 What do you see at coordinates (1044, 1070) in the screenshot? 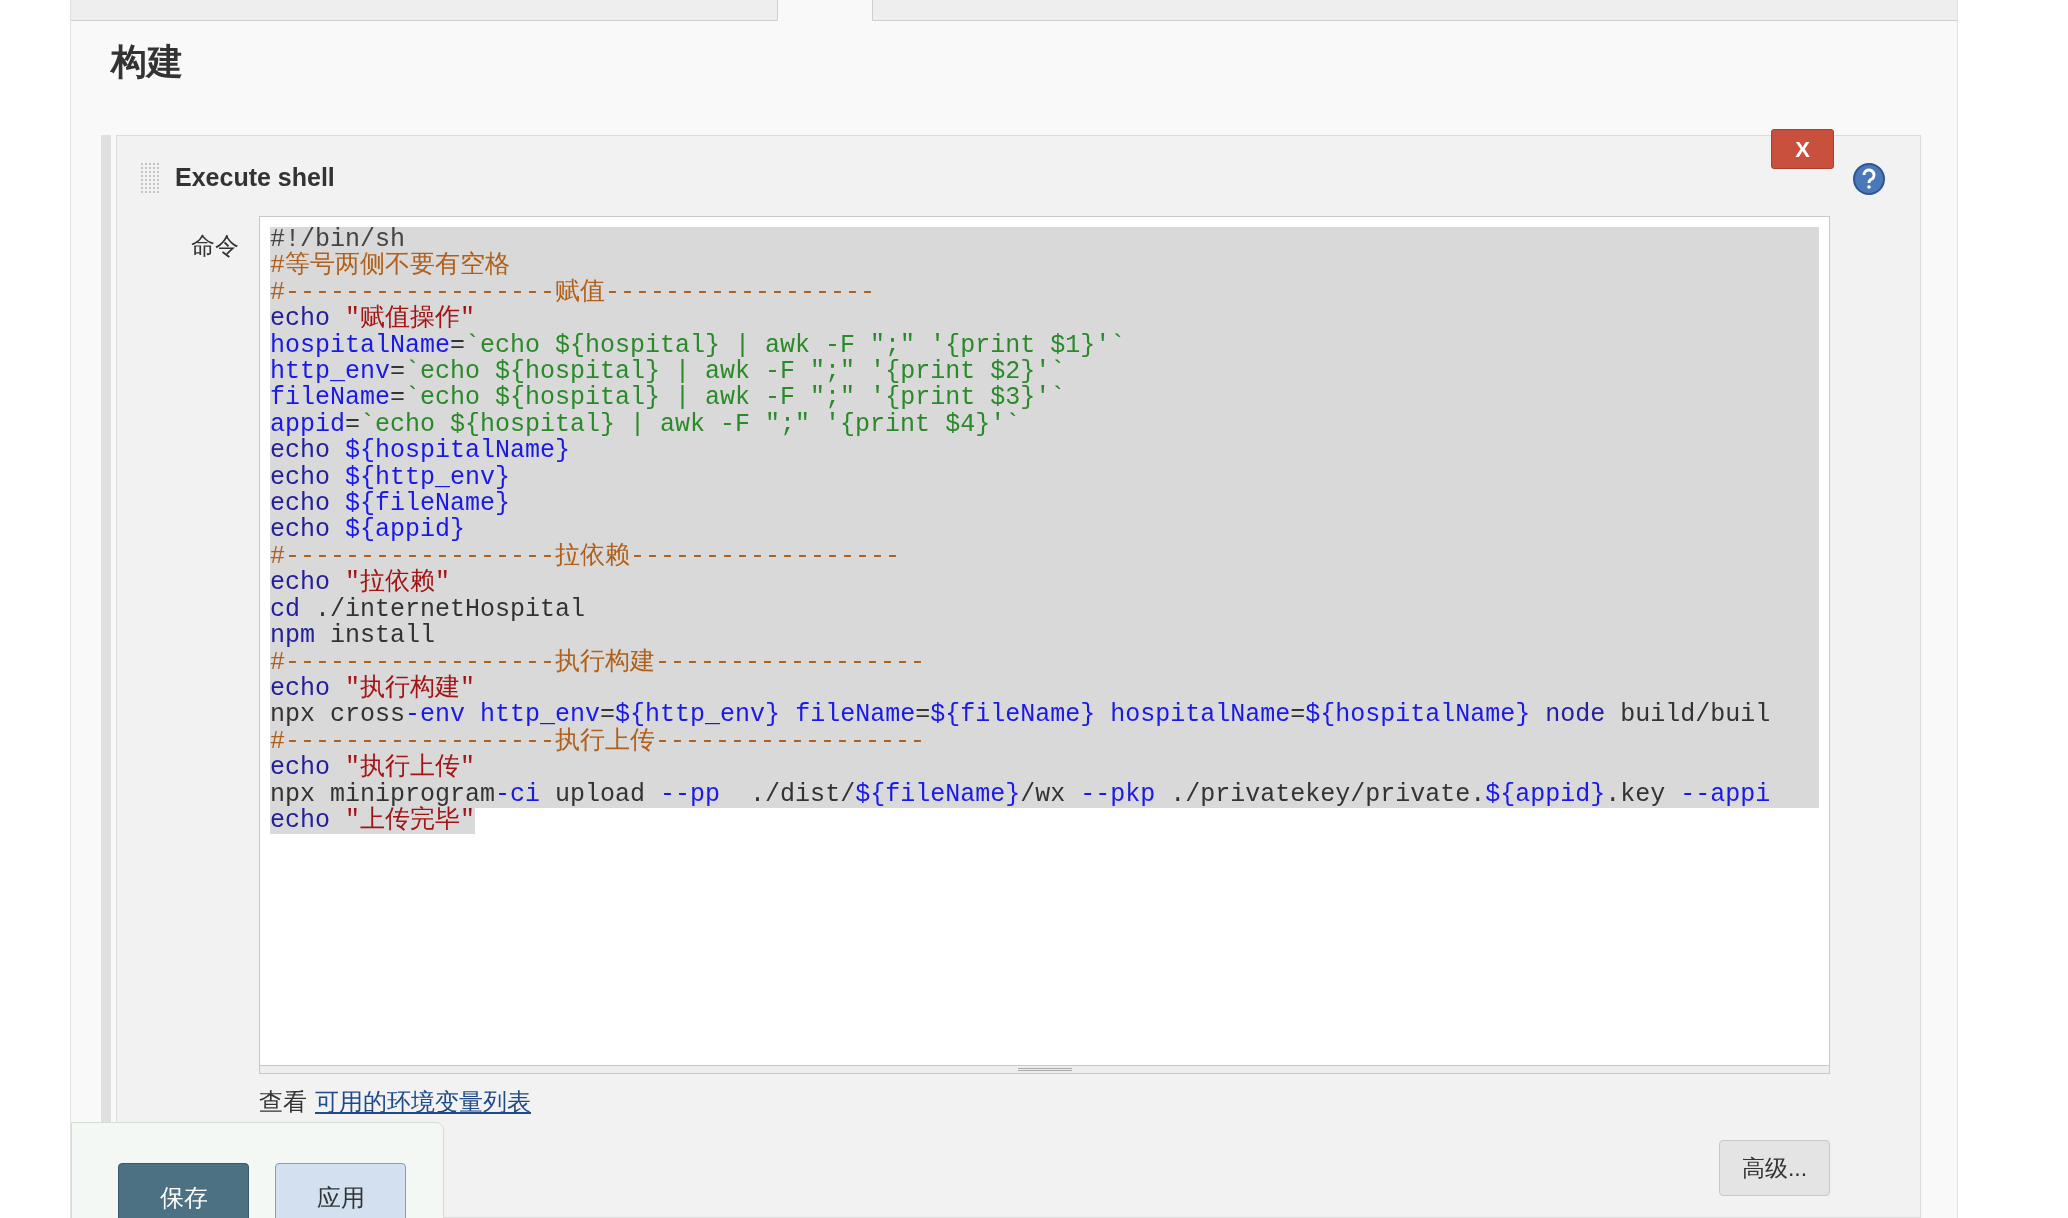
I see `resize-handle` at bounding box center [1044, 1070].